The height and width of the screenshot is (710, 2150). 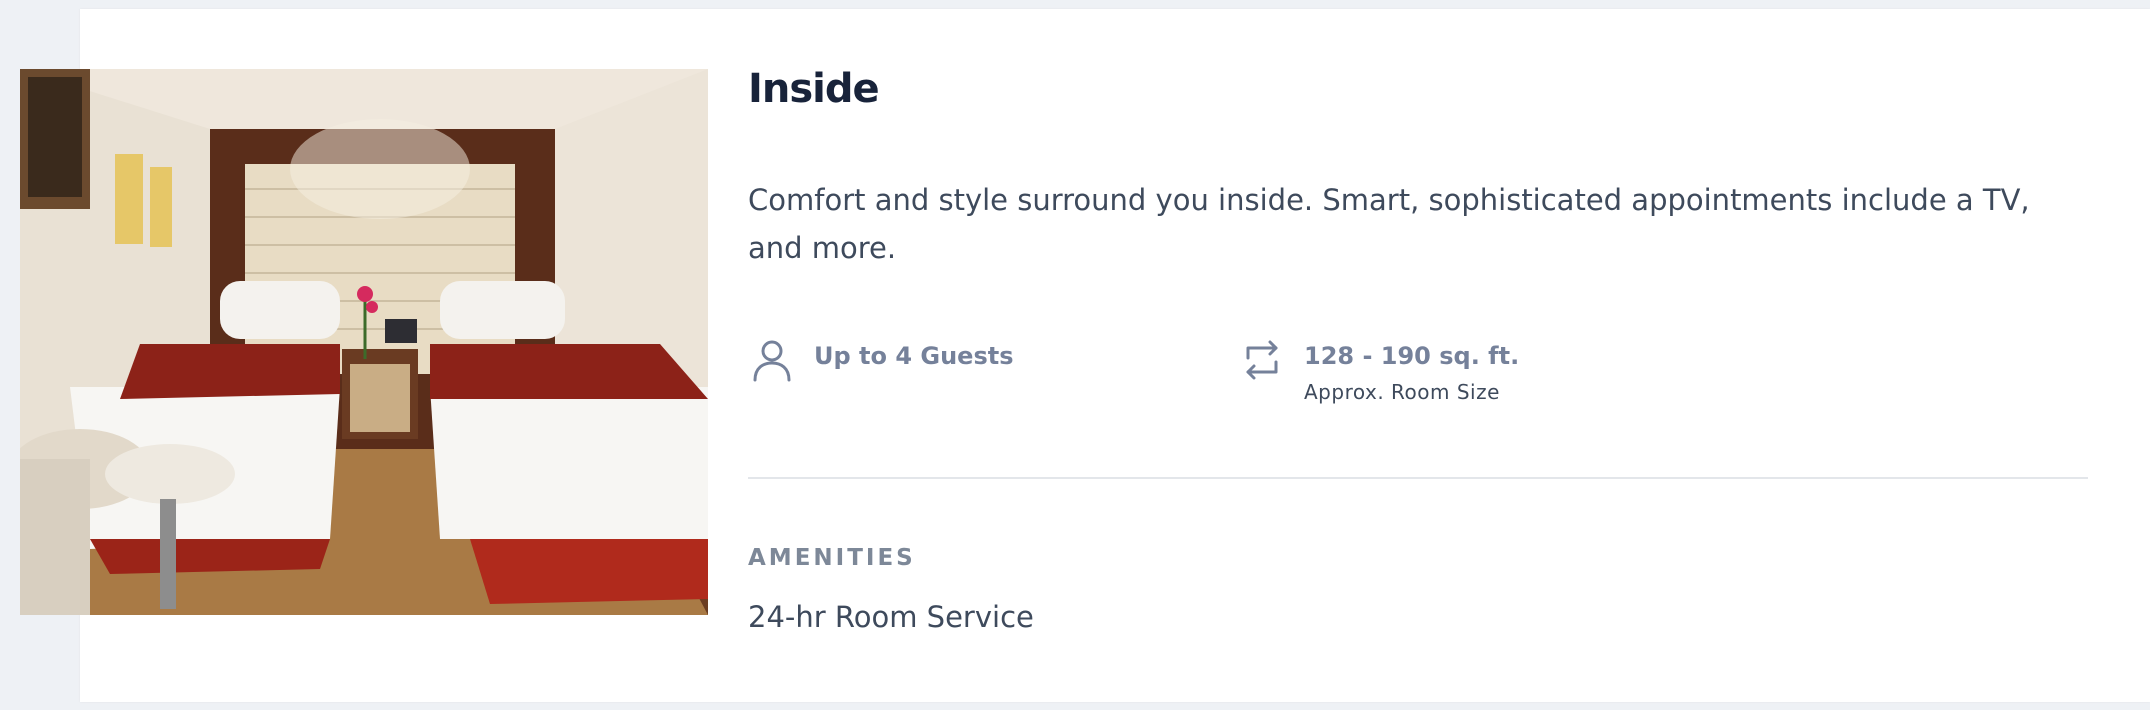 What do you see at coordinates (1418, 478) in the screenshot?
I see `section-divider` at bounding box center [1418, 478].